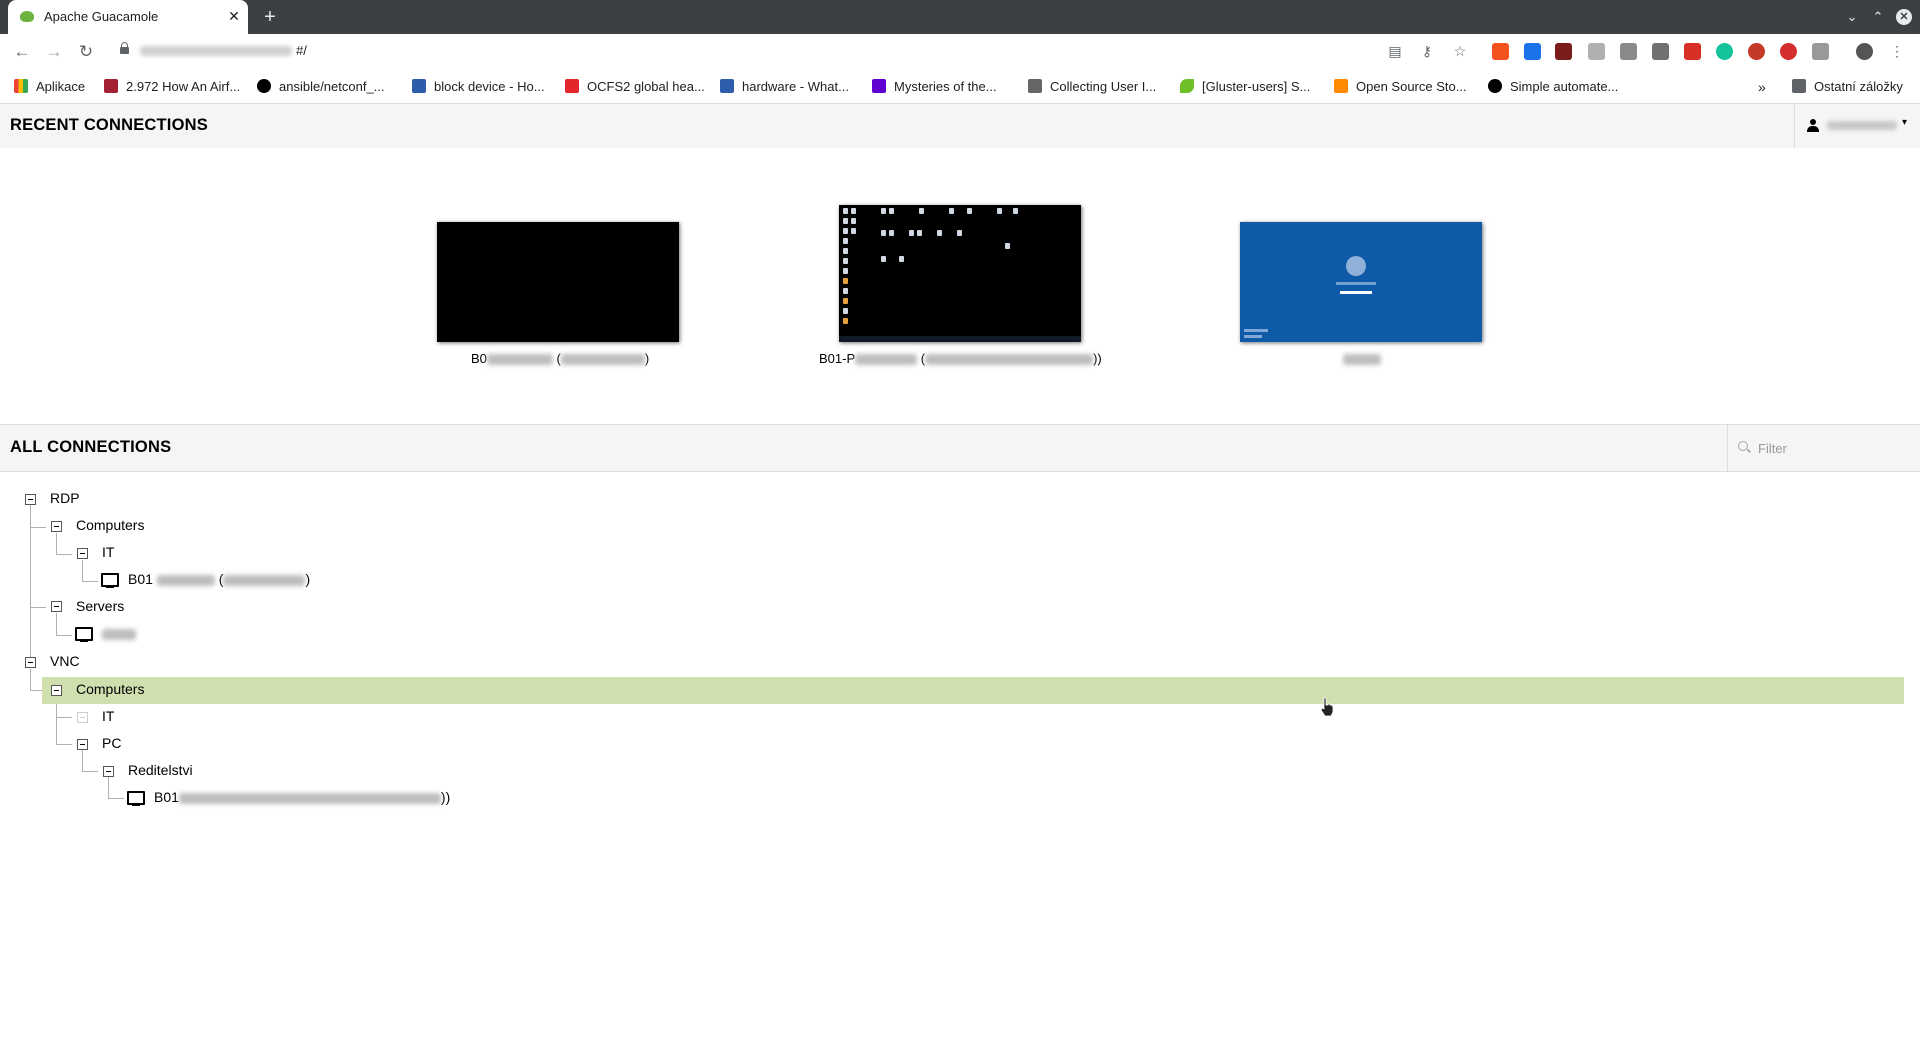 This screenshot has height=1044, width=1920. I want to click on reload-icon: ↻, so click(86, 52).